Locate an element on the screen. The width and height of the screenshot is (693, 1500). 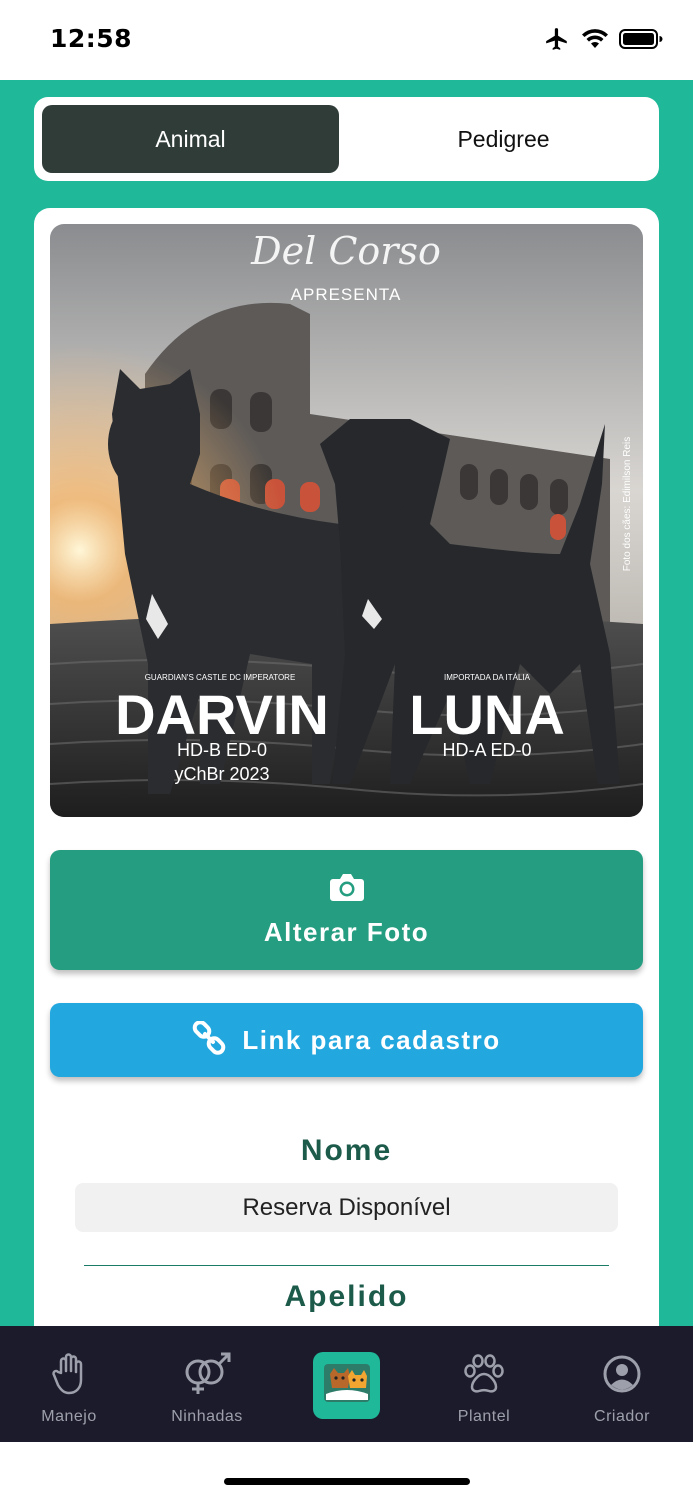
nav-item-plantel: Plantel is located at coordinates (484, 1384).